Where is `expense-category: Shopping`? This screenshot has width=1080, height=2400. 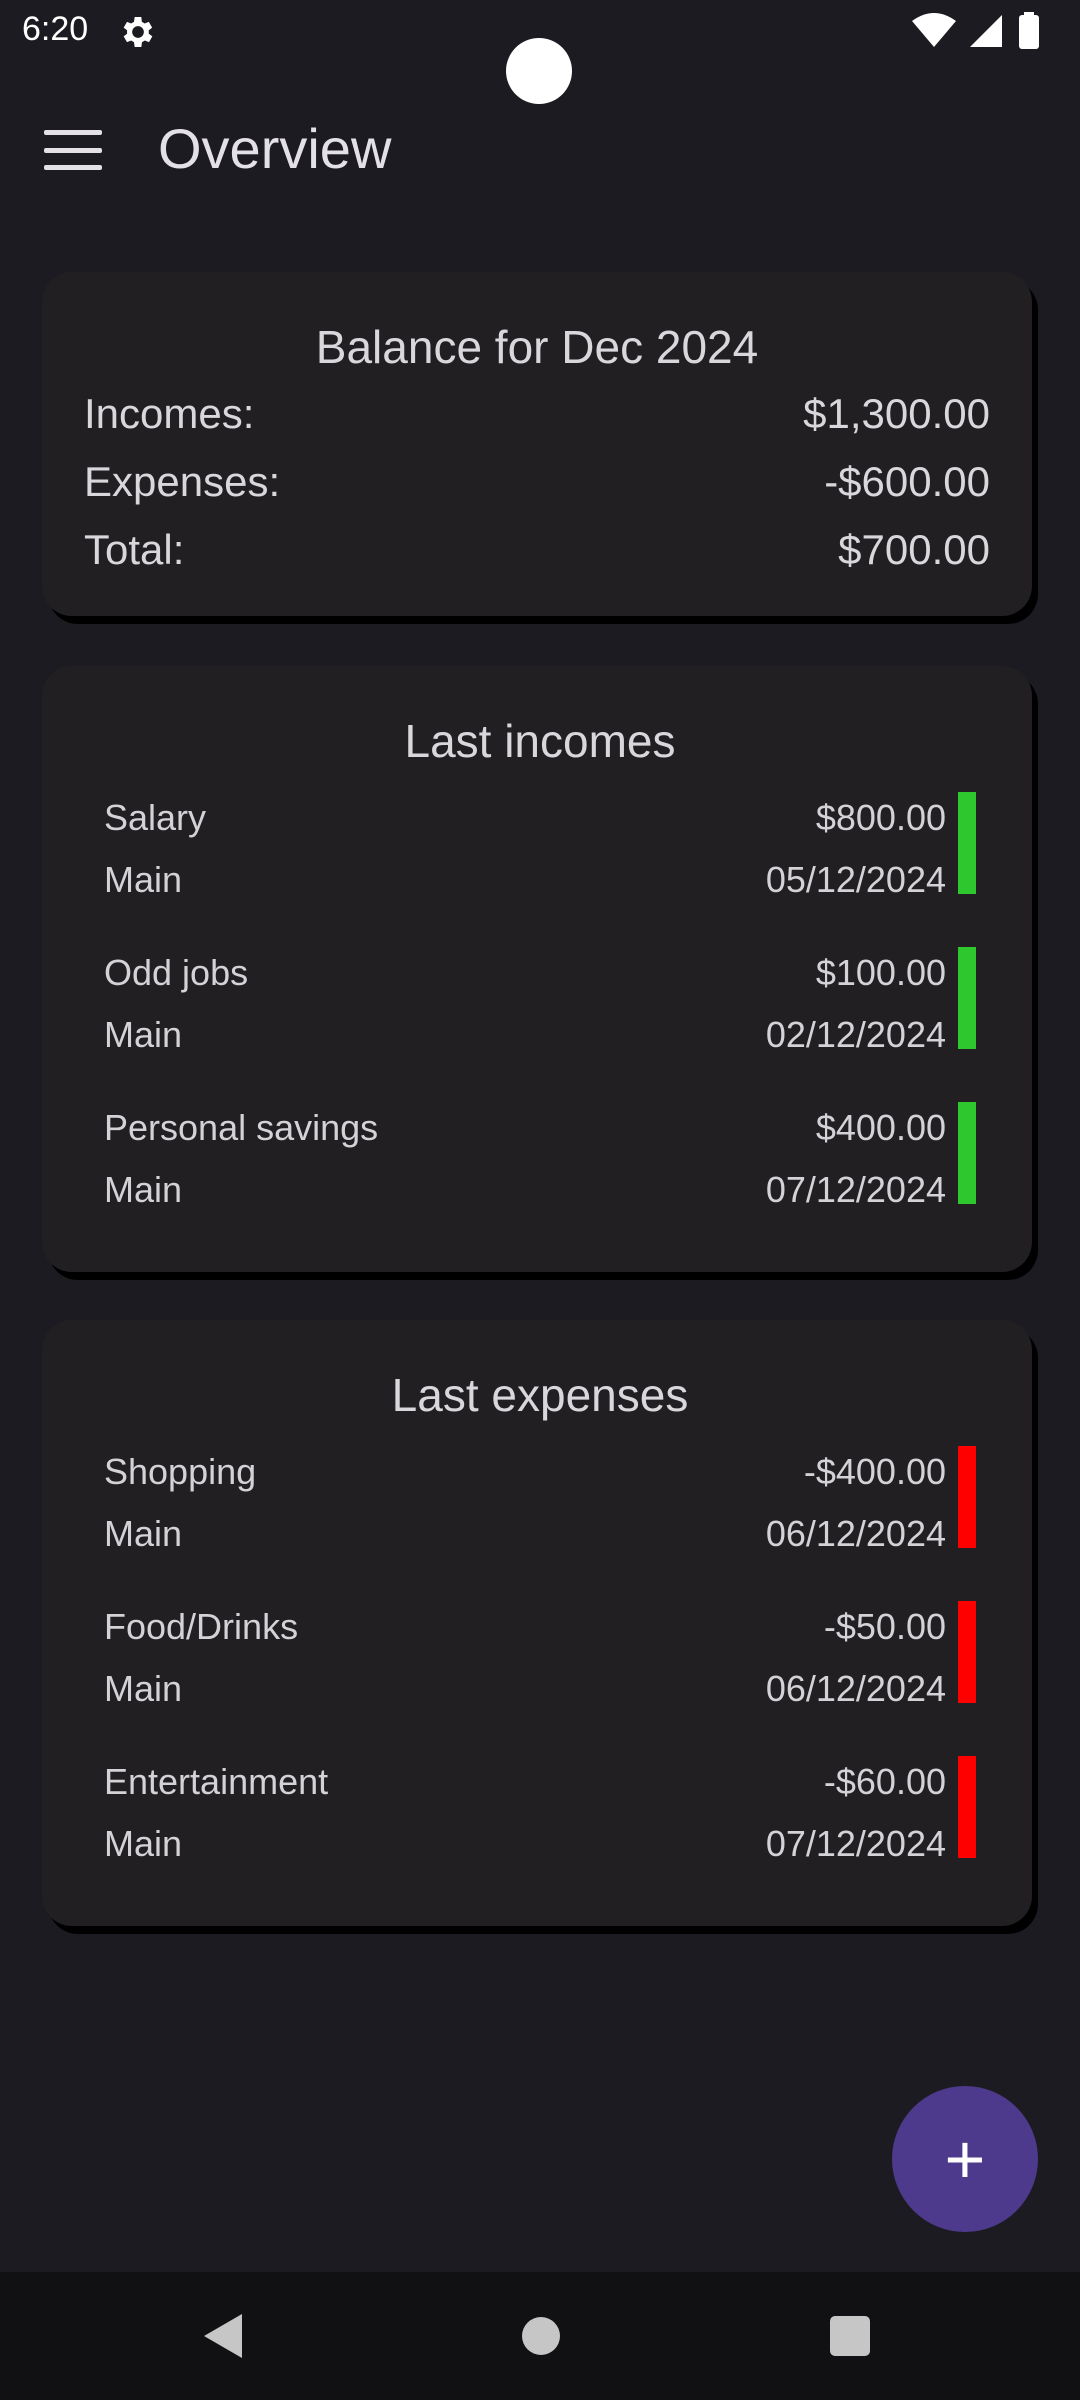
expense-category: Shopping is located at coordinates (180, 1471).